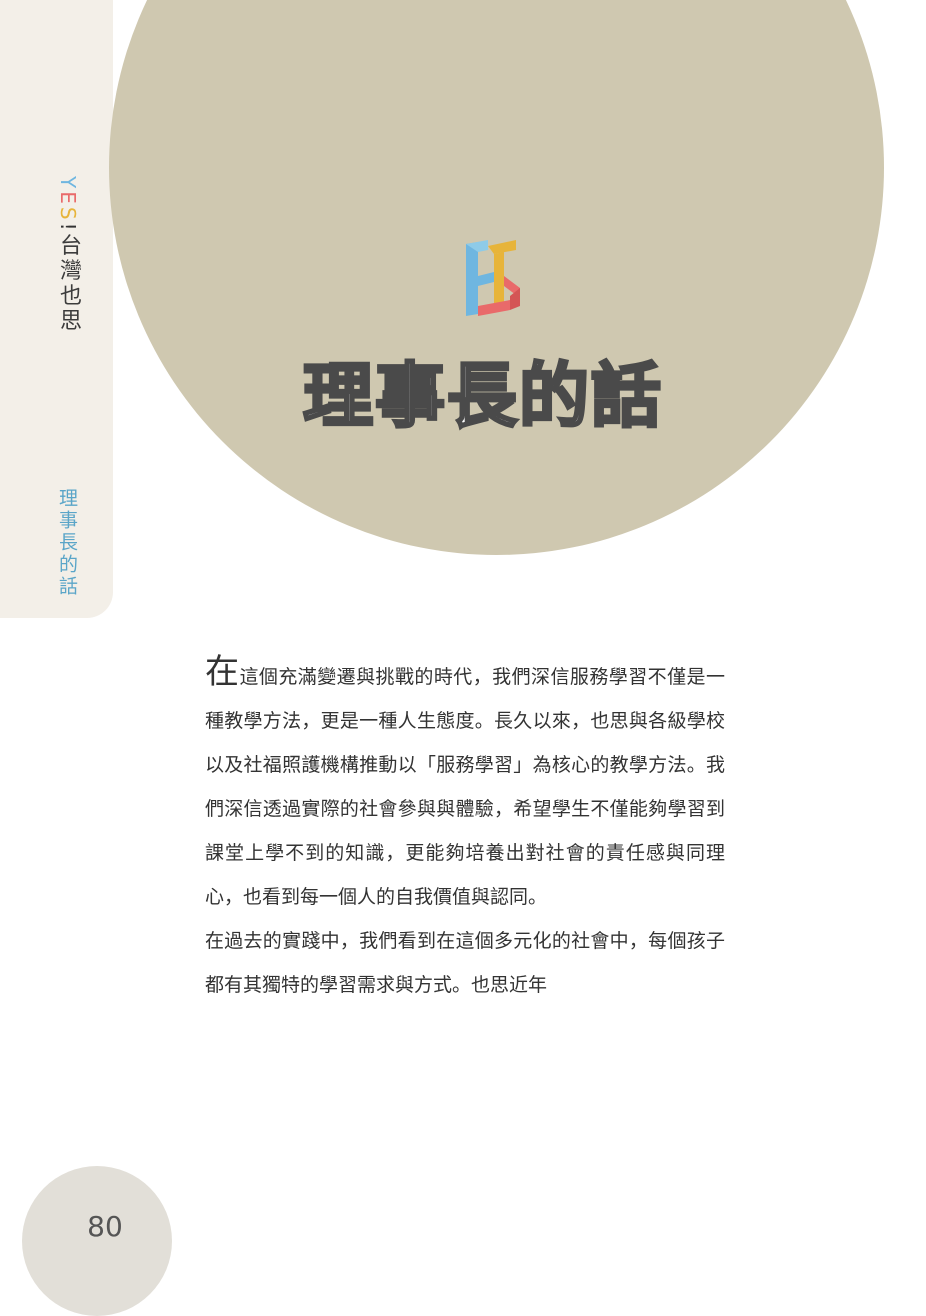  I want to click on sidebar-section-label: 理事長的話, so click(67, 543).